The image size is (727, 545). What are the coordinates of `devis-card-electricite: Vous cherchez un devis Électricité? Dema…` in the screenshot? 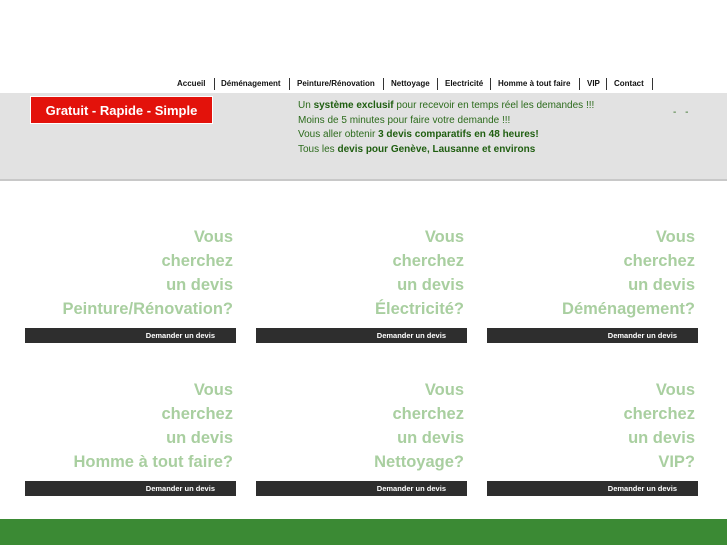 It's located at (361, 284).